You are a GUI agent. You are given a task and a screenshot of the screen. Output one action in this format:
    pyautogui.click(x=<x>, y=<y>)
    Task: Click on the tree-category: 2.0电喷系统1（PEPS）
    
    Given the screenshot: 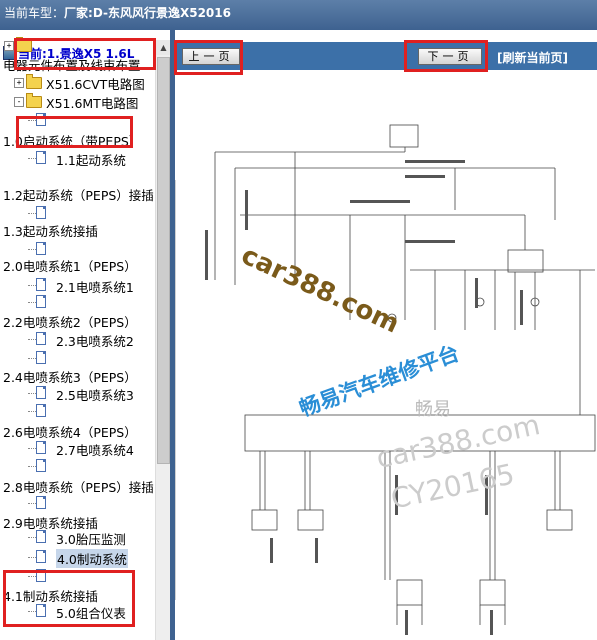 What is the action you would take?
    pyautogui.click(x=77, y=265)
    